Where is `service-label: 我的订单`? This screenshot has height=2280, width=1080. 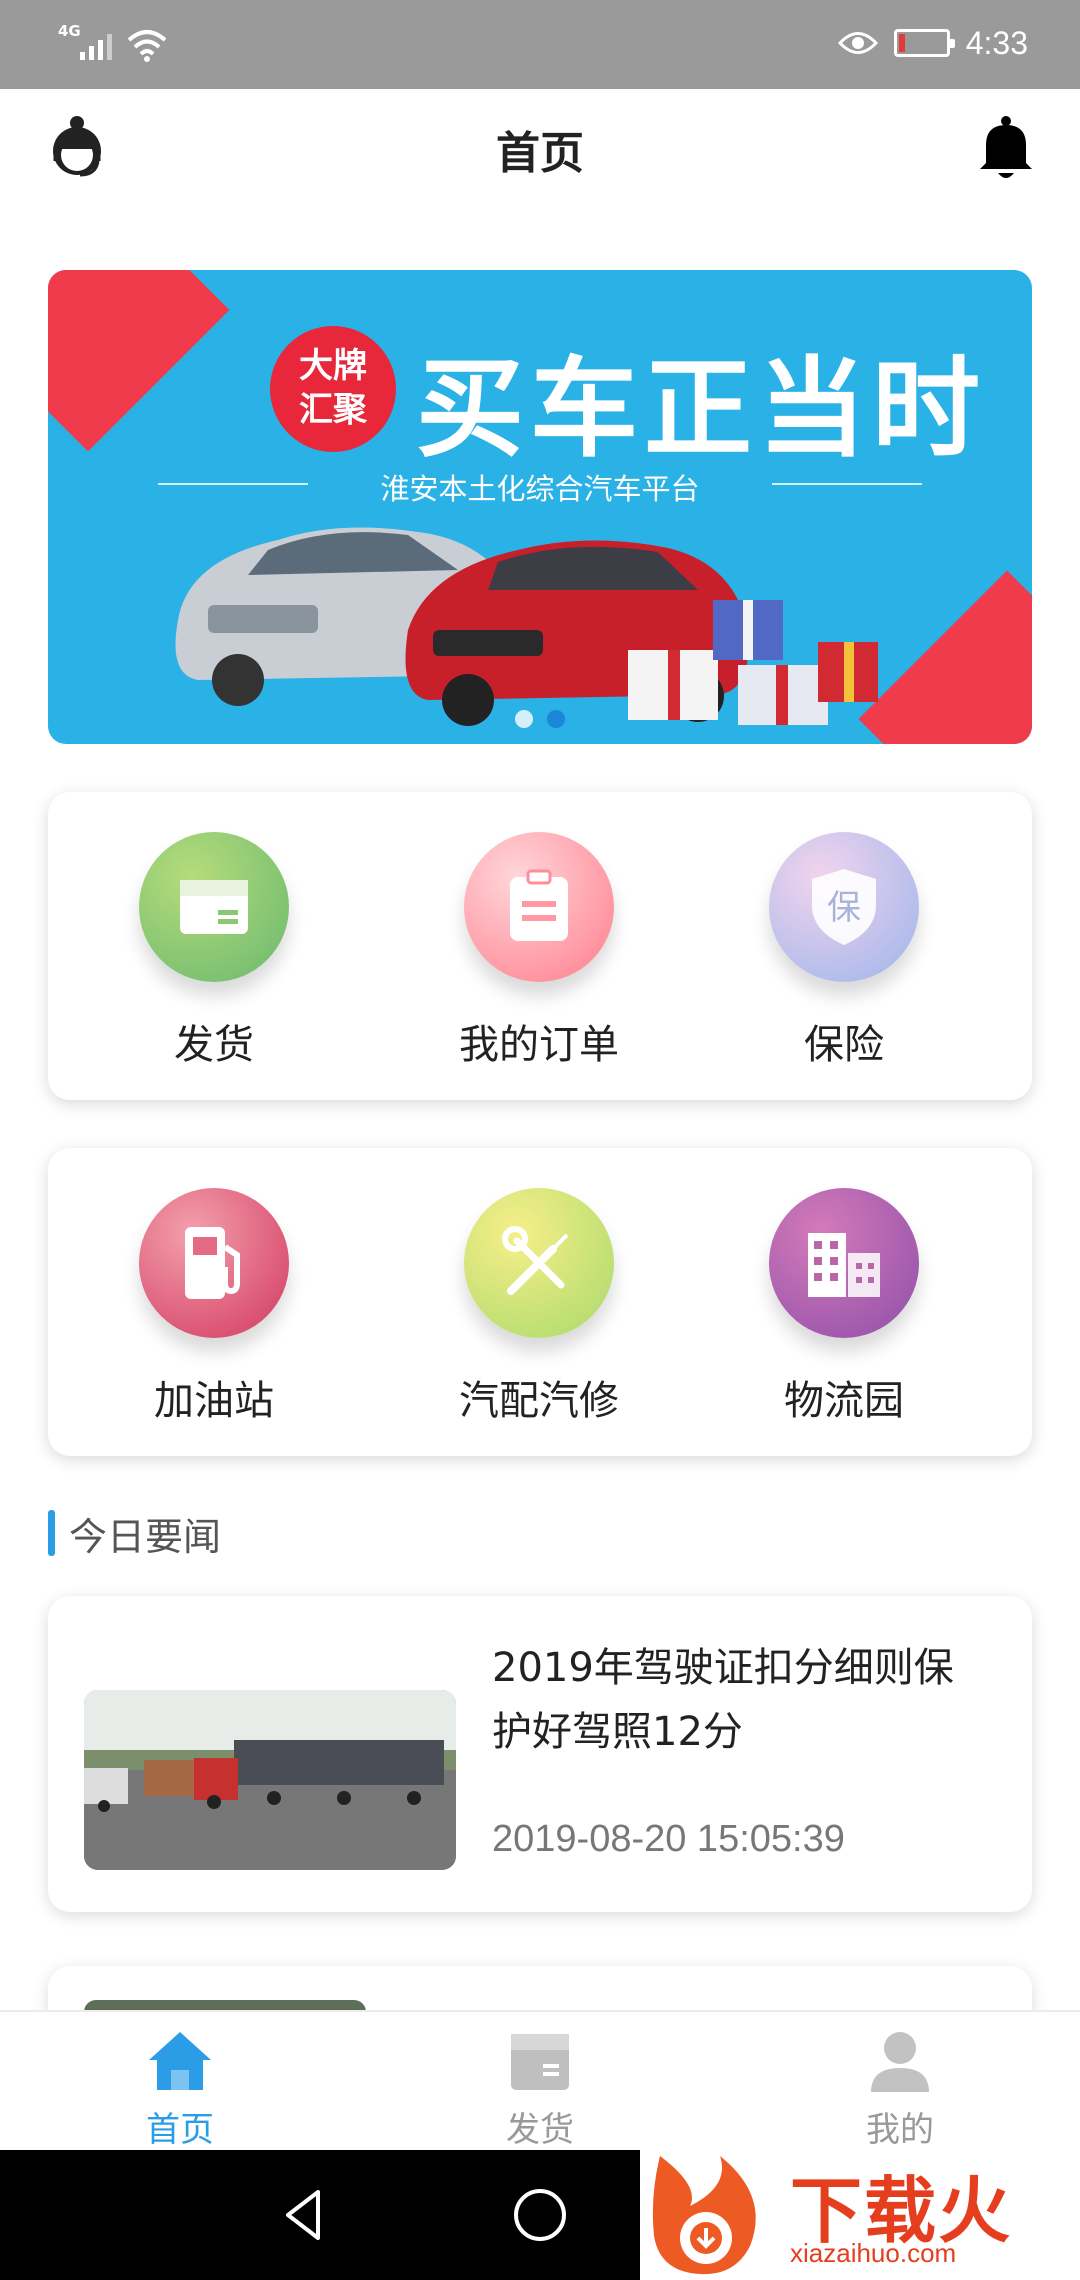
service-label: 我的订单 is located at coordinates (539, 1045).